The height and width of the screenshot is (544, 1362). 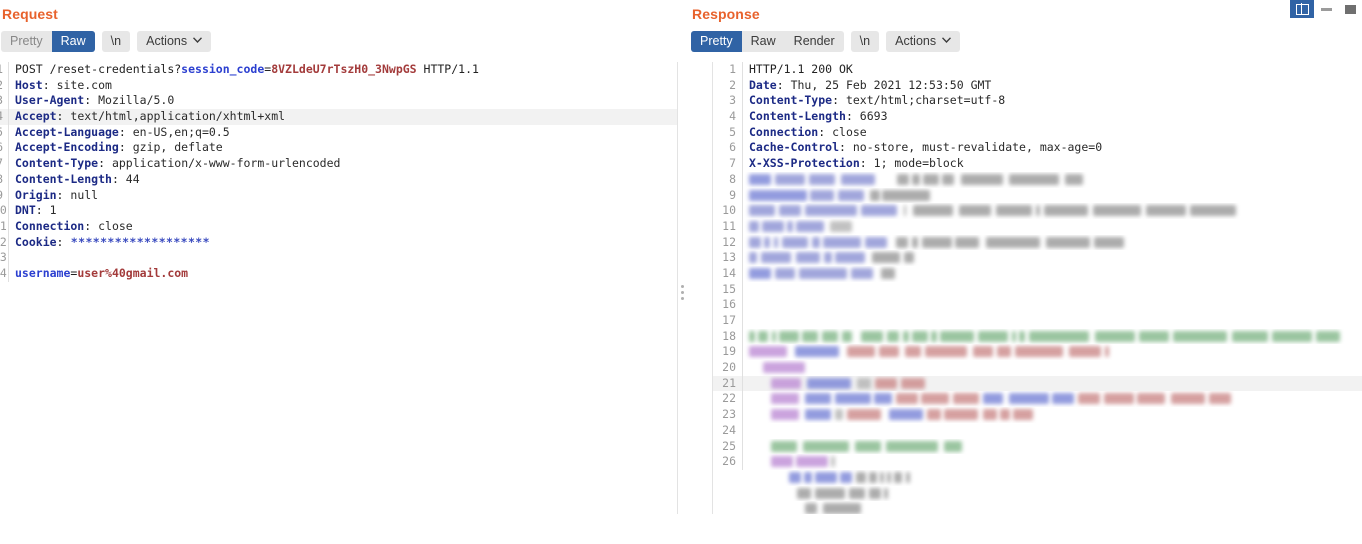 What do you see at coordinates (338, 179) in the screenshot?
I see `code-line: 8 Content-Length: 44` at bounding box center [338, 179].